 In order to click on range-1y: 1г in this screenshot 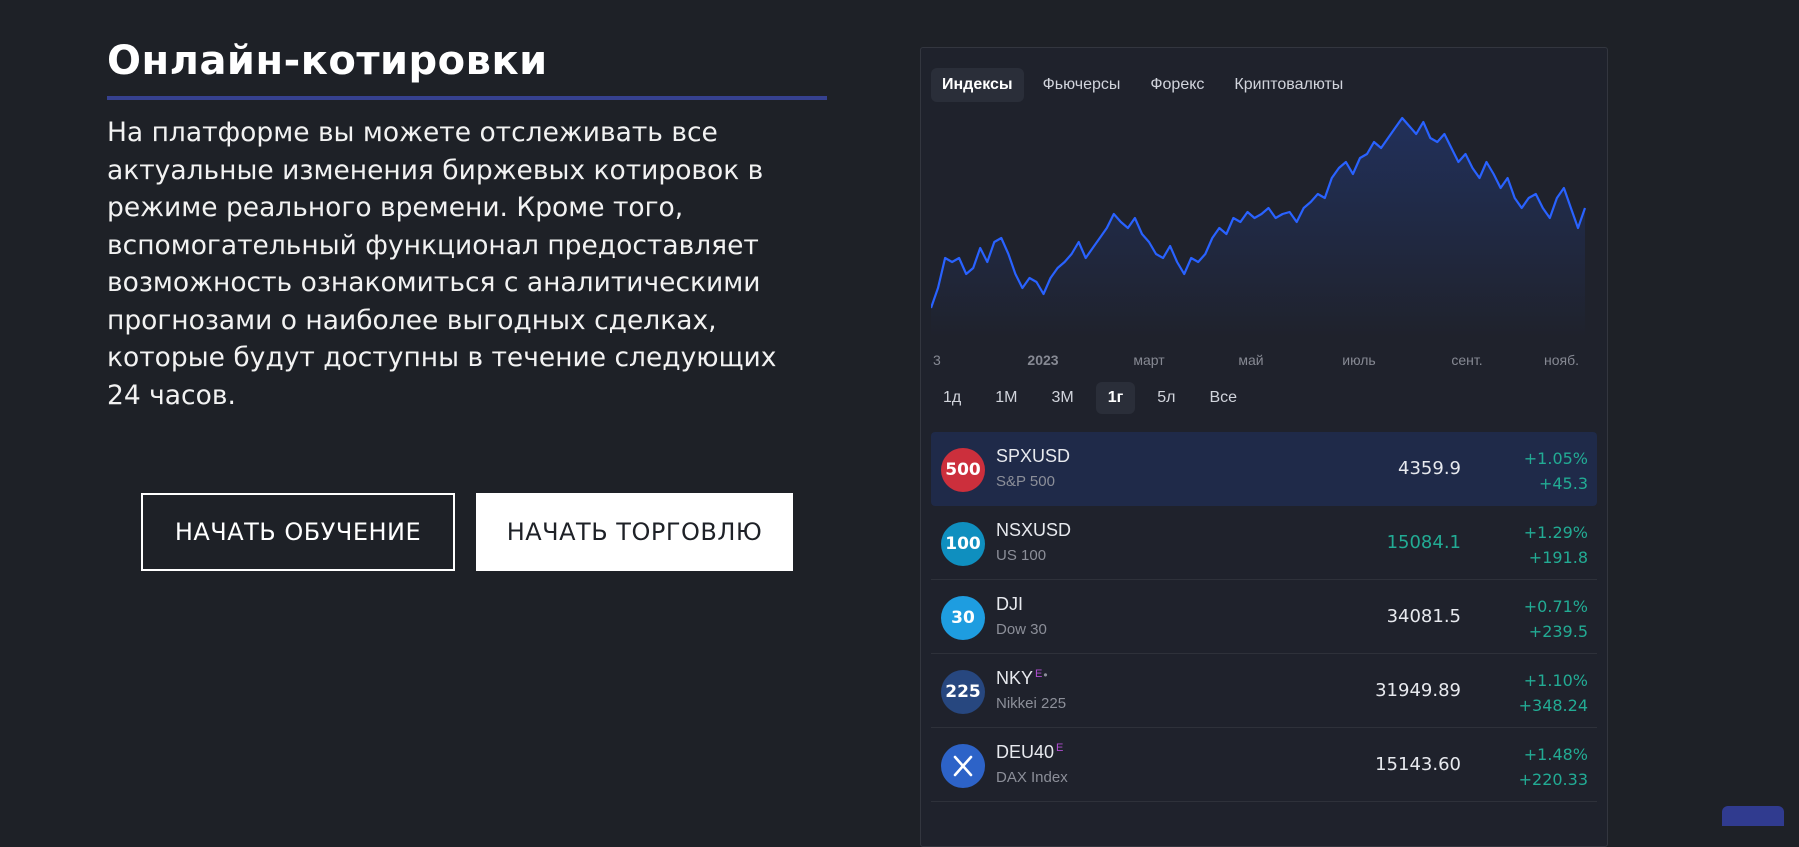, I will do `click(1115, 398)`.